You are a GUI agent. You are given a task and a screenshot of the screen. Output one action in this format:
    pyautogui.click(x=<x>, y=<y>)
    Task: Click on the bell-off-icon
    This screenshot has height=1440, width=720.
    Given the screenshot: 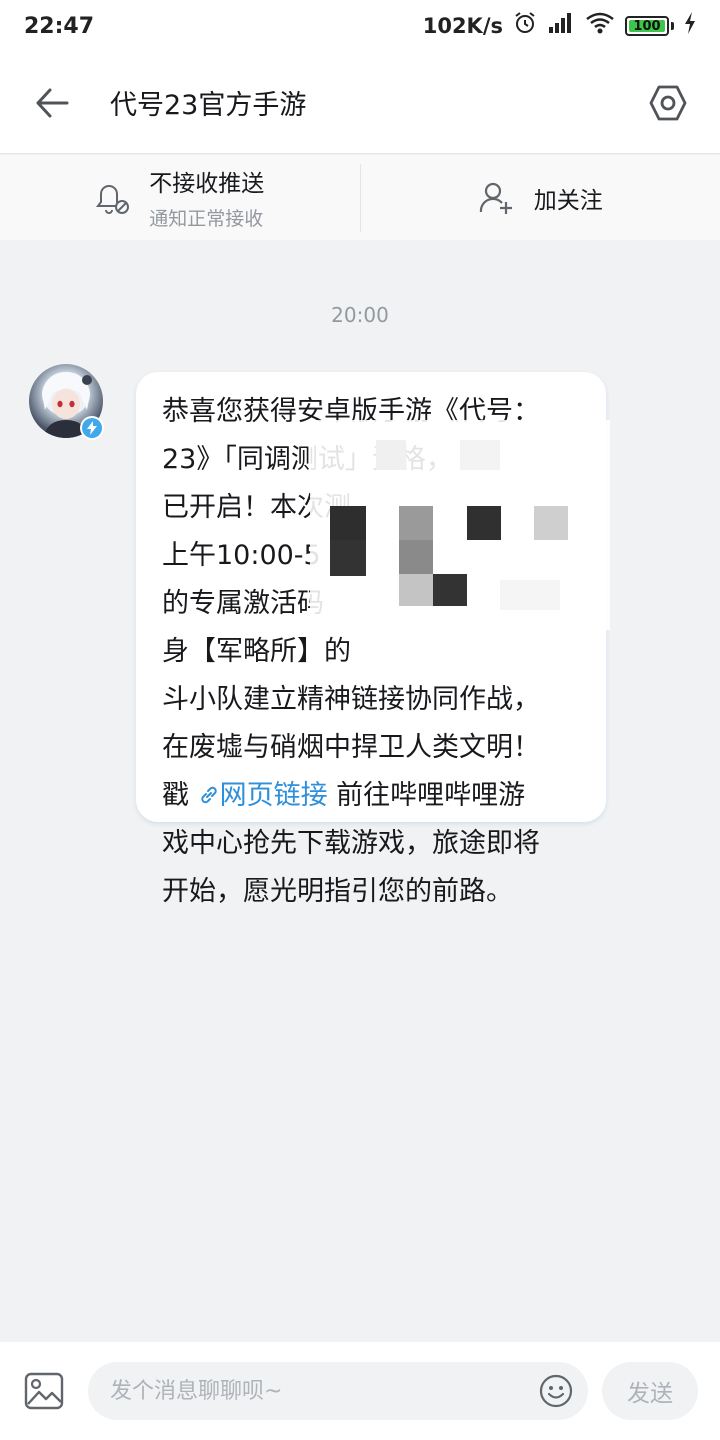 What is the action you would take?
    pyautogui.click(x=113, y=199)
    